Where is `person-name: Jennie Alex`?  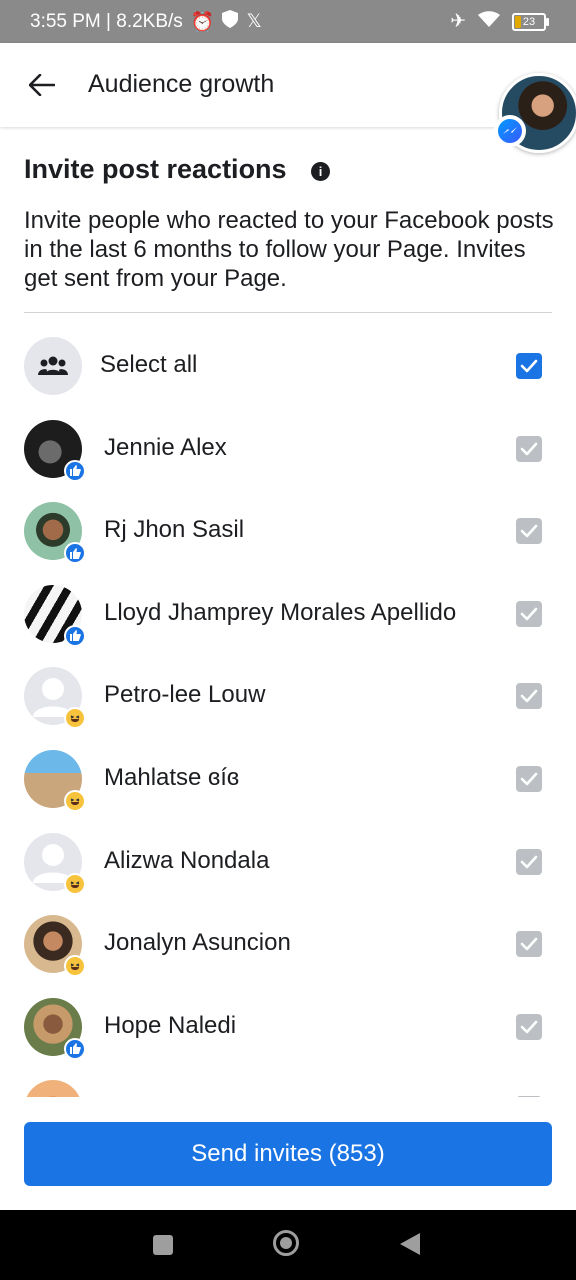 person-name: Jennie Alex is located at coordinates (165, 447).